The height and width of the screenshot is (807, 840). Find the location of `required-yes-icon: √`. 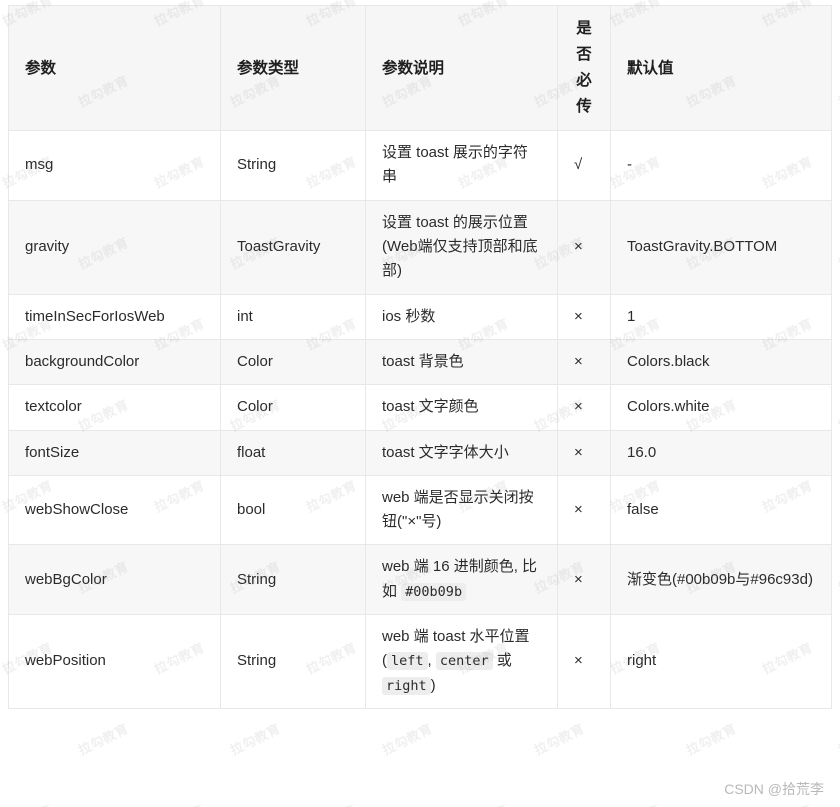

required-yes-icon: √ is located at coordinates (578, 165).